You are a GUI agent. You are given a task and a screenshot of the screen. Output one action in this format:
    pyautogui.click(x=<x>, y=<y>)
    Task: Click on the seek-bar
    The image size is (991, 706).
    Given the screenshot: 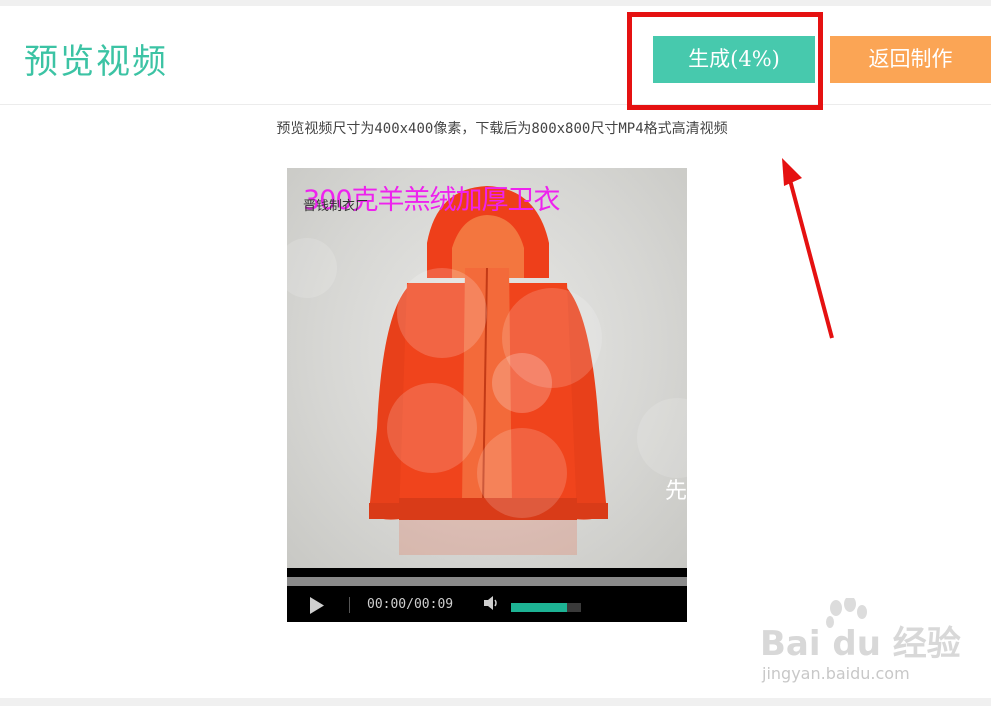 What is the action you would take?
    pyautogui.click(x=487, y=581)
    